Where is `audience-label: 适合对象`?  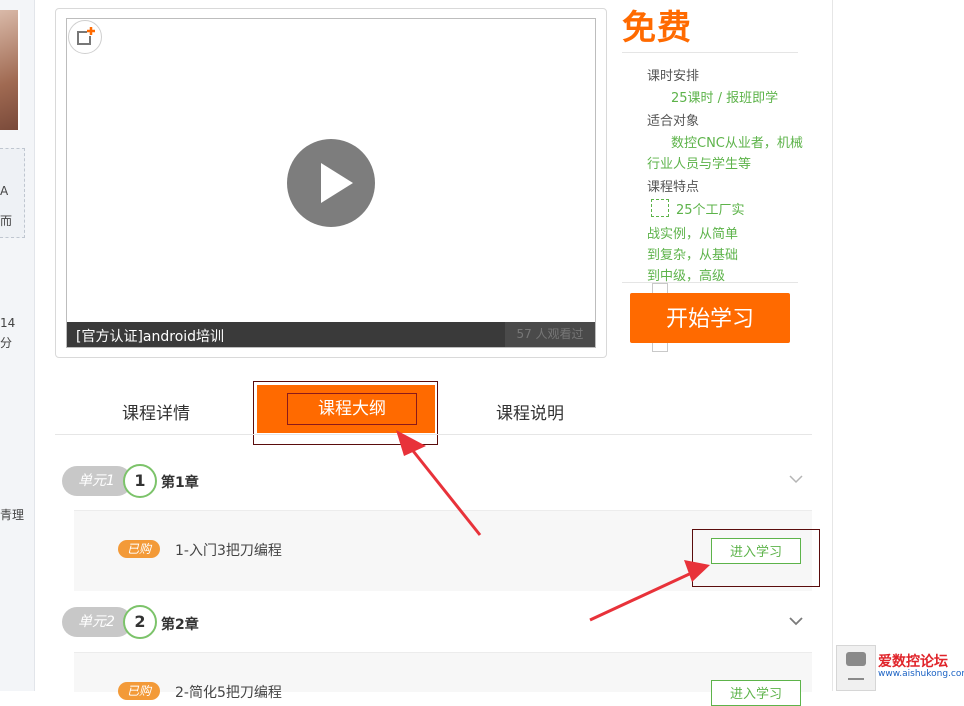
audience-label: 适合对象 is located at coordinates (673, 121).